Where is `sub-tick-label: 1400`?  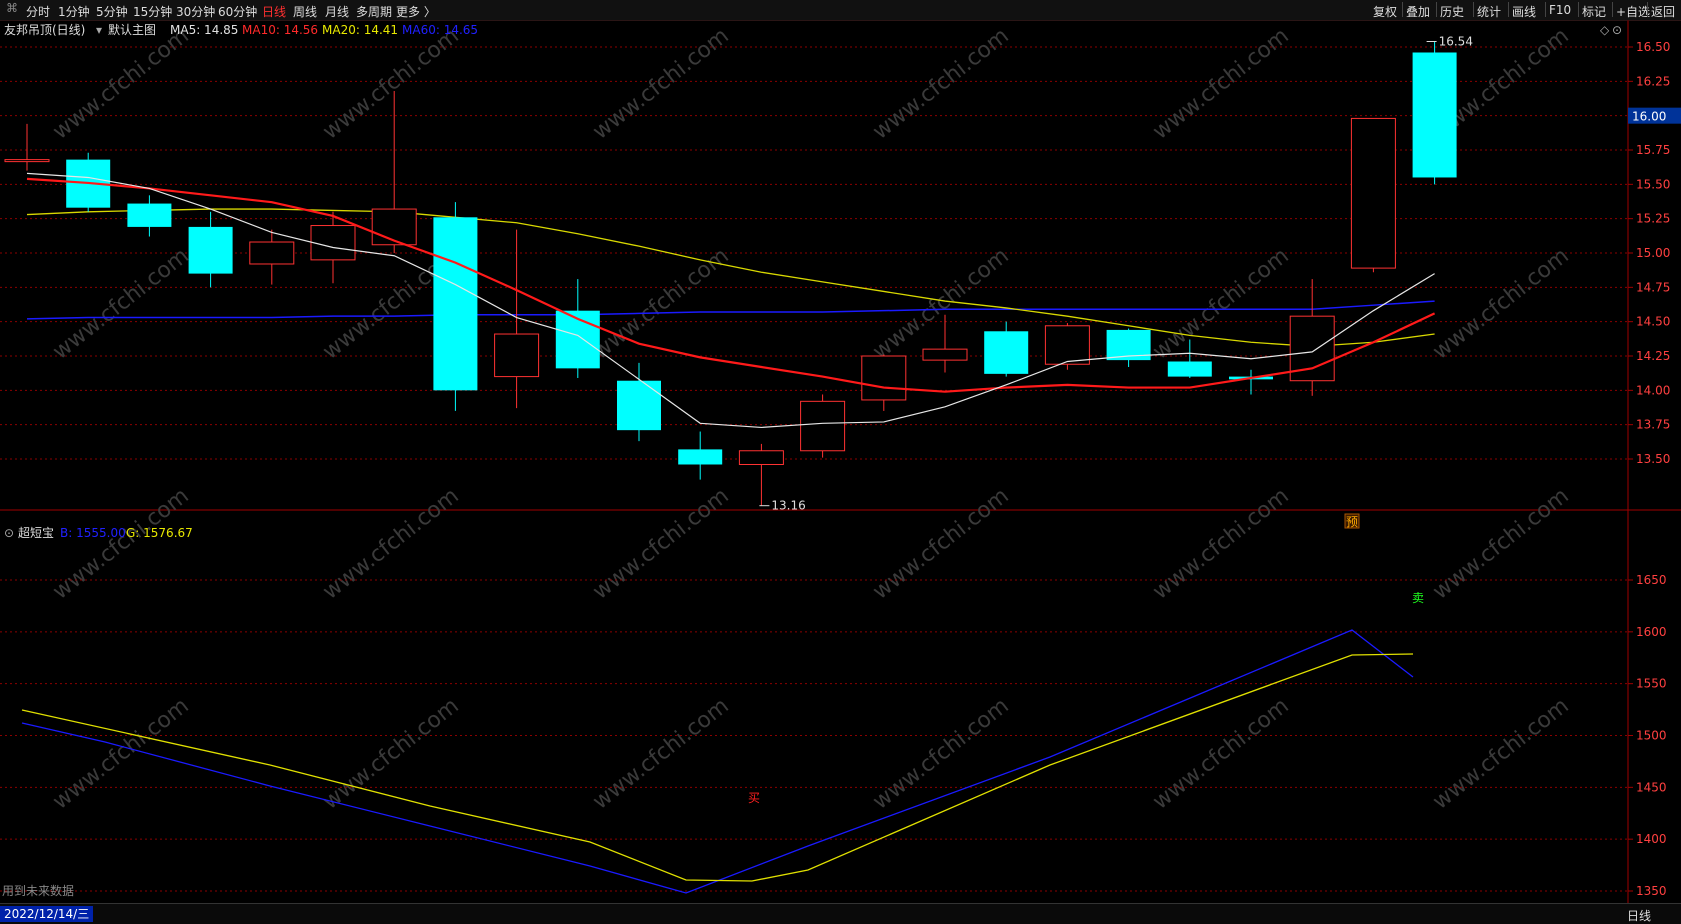 sub-tick-label: 1400 is located at coordinates (1651, 839).